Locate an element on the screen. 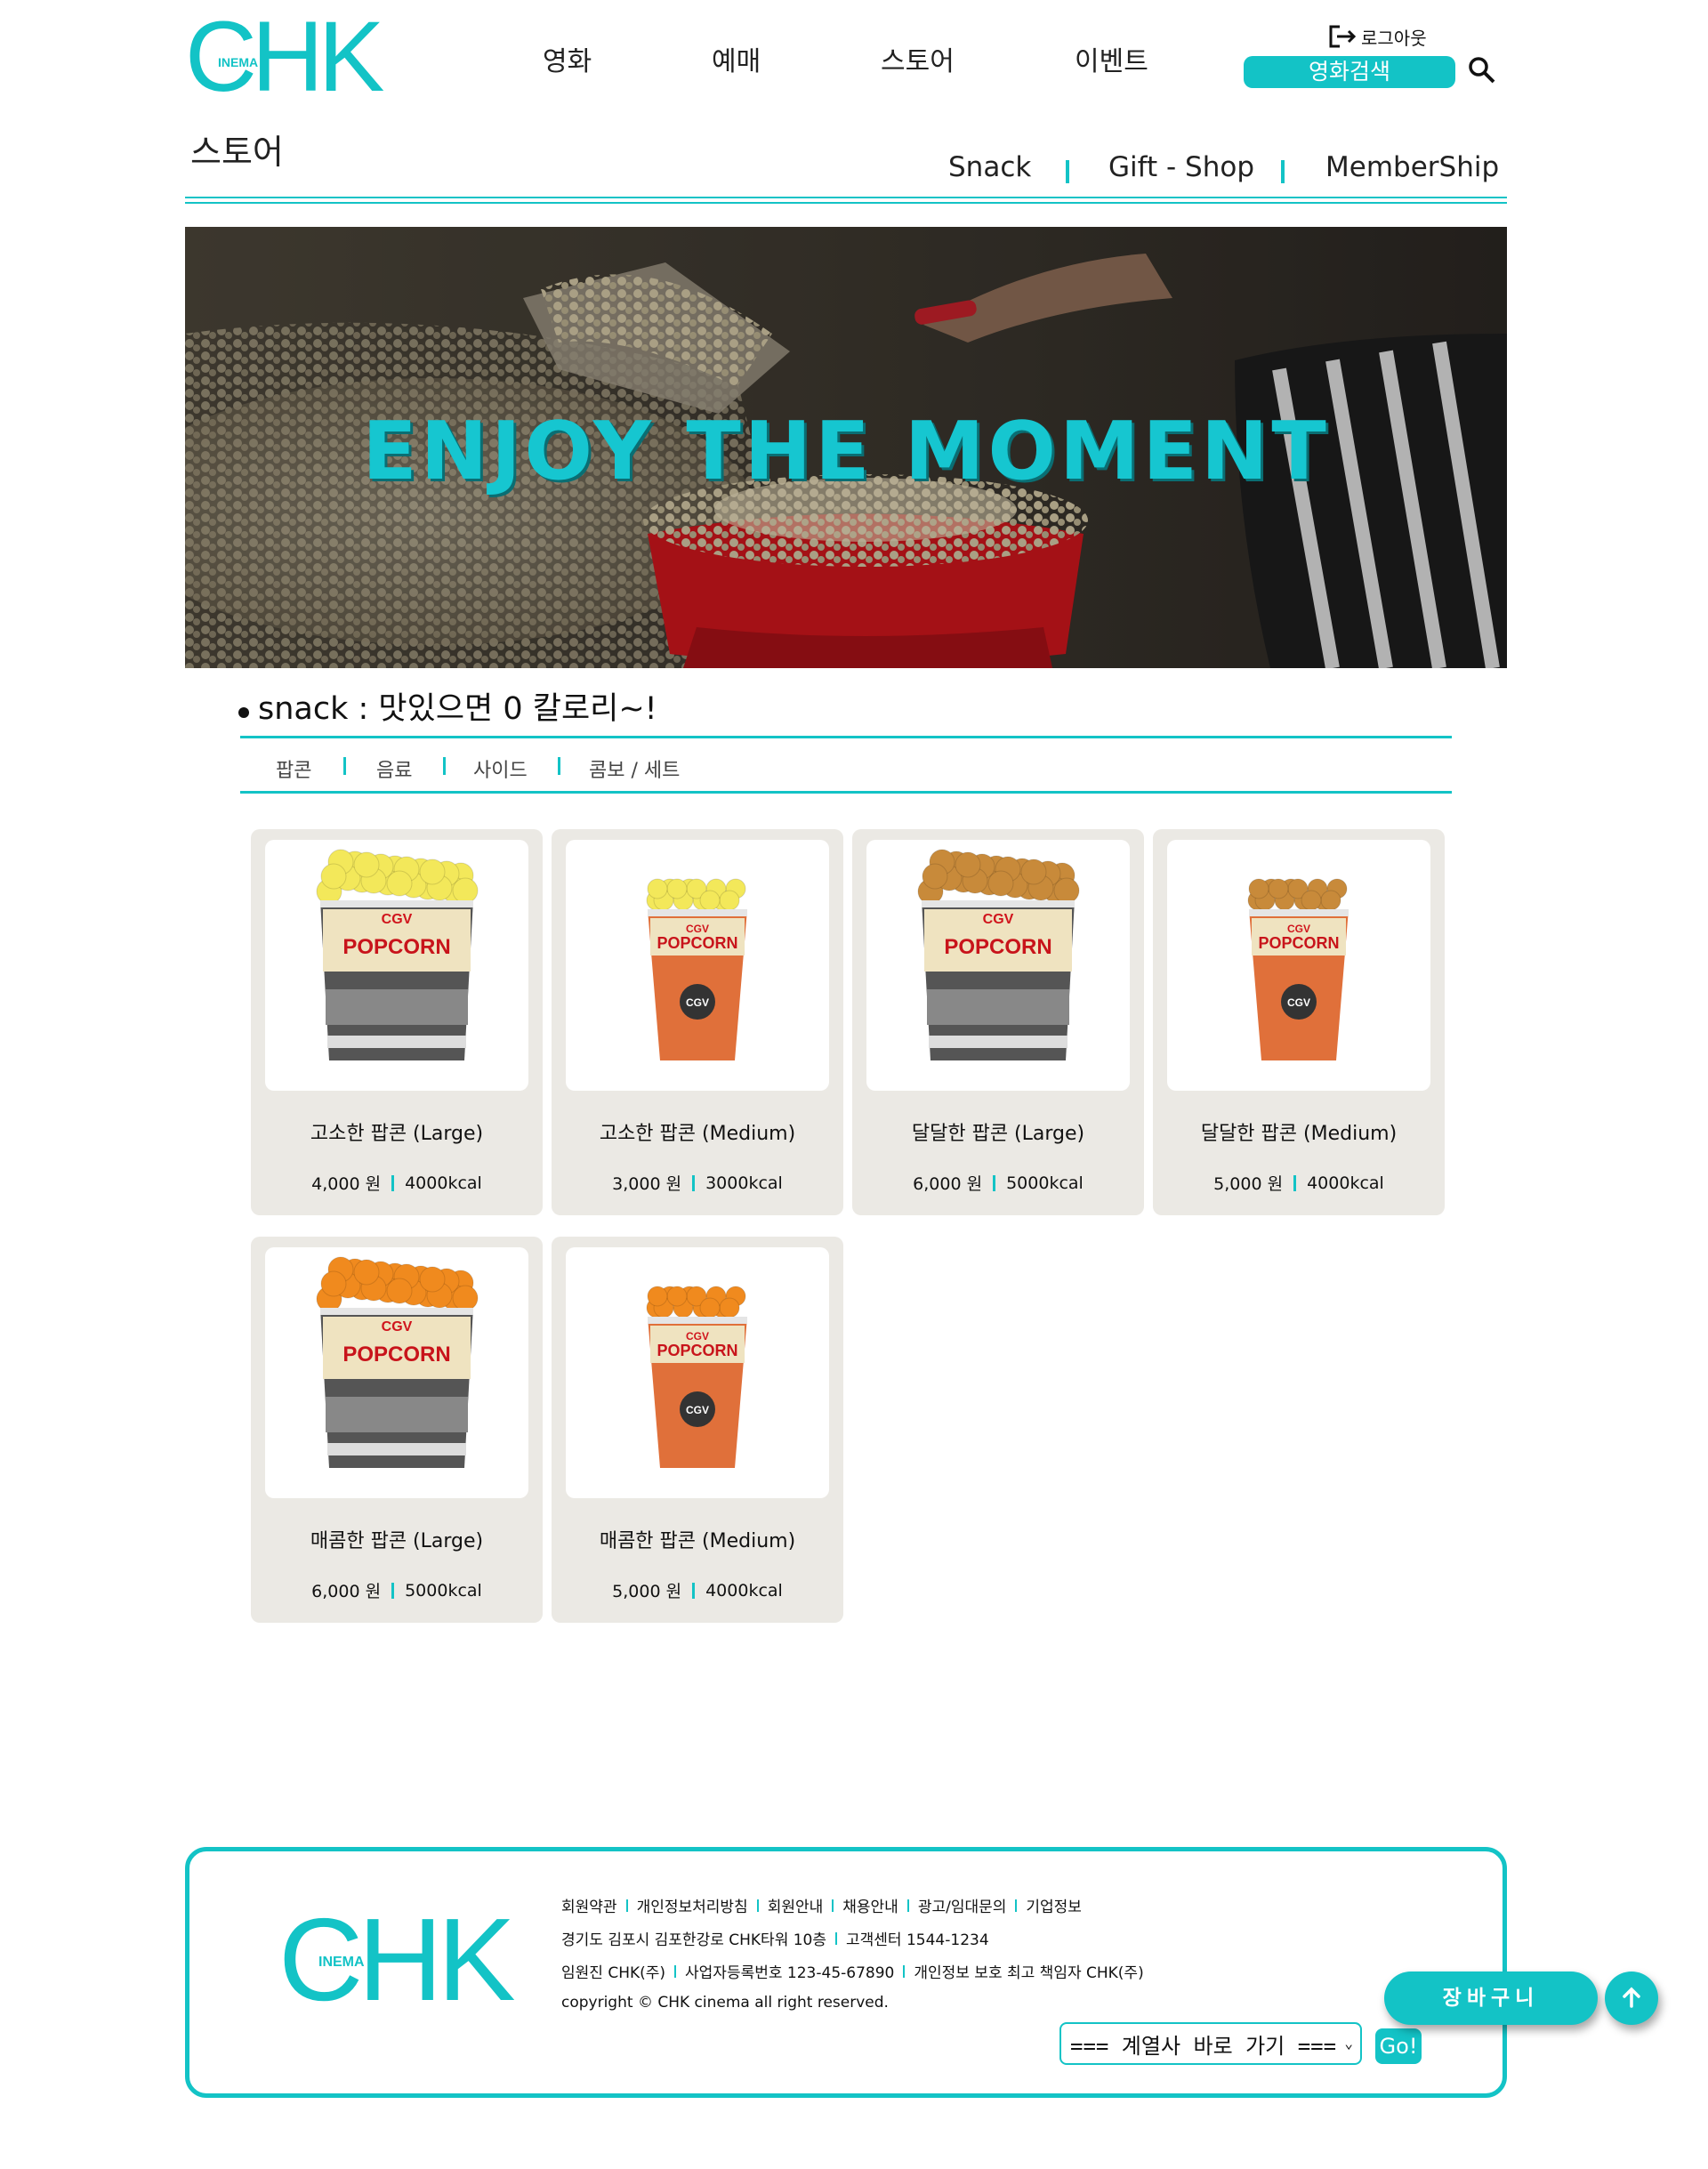 The height and width of the screenshot is (2169, 1708). footer-address-row: 경기도 김포시 김포한강로 CHK타워 10층 고객센터 1544-1234 is located at coordinates (775, 1938).